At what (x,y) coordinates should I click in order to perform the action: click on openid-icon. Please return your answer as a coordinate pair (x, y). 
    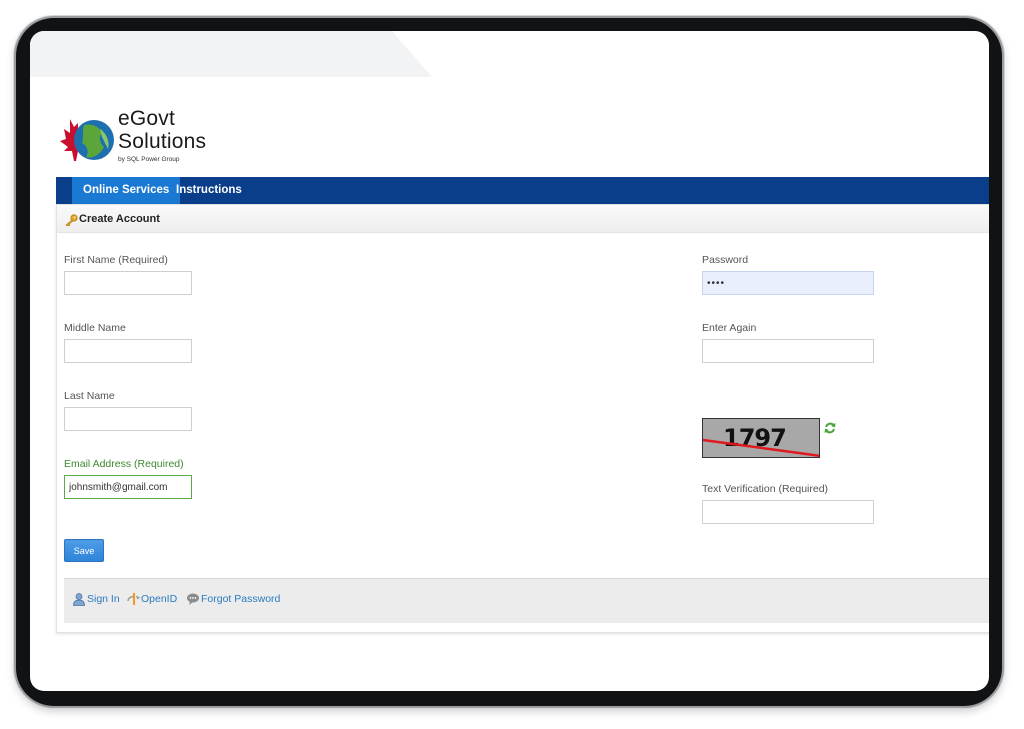
    Looking at the image, I should click on (133, 599).